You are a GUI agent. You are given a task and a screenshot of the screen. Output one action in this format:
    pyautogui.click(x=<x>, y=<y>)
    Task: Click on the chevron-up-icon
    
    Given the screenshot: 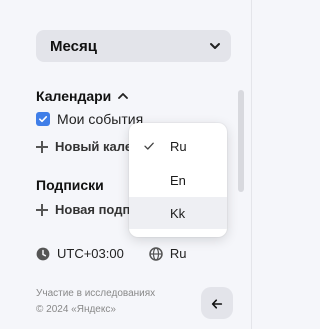 What is the action you would take?
    pyautogui.click(x=123, y=96)
    